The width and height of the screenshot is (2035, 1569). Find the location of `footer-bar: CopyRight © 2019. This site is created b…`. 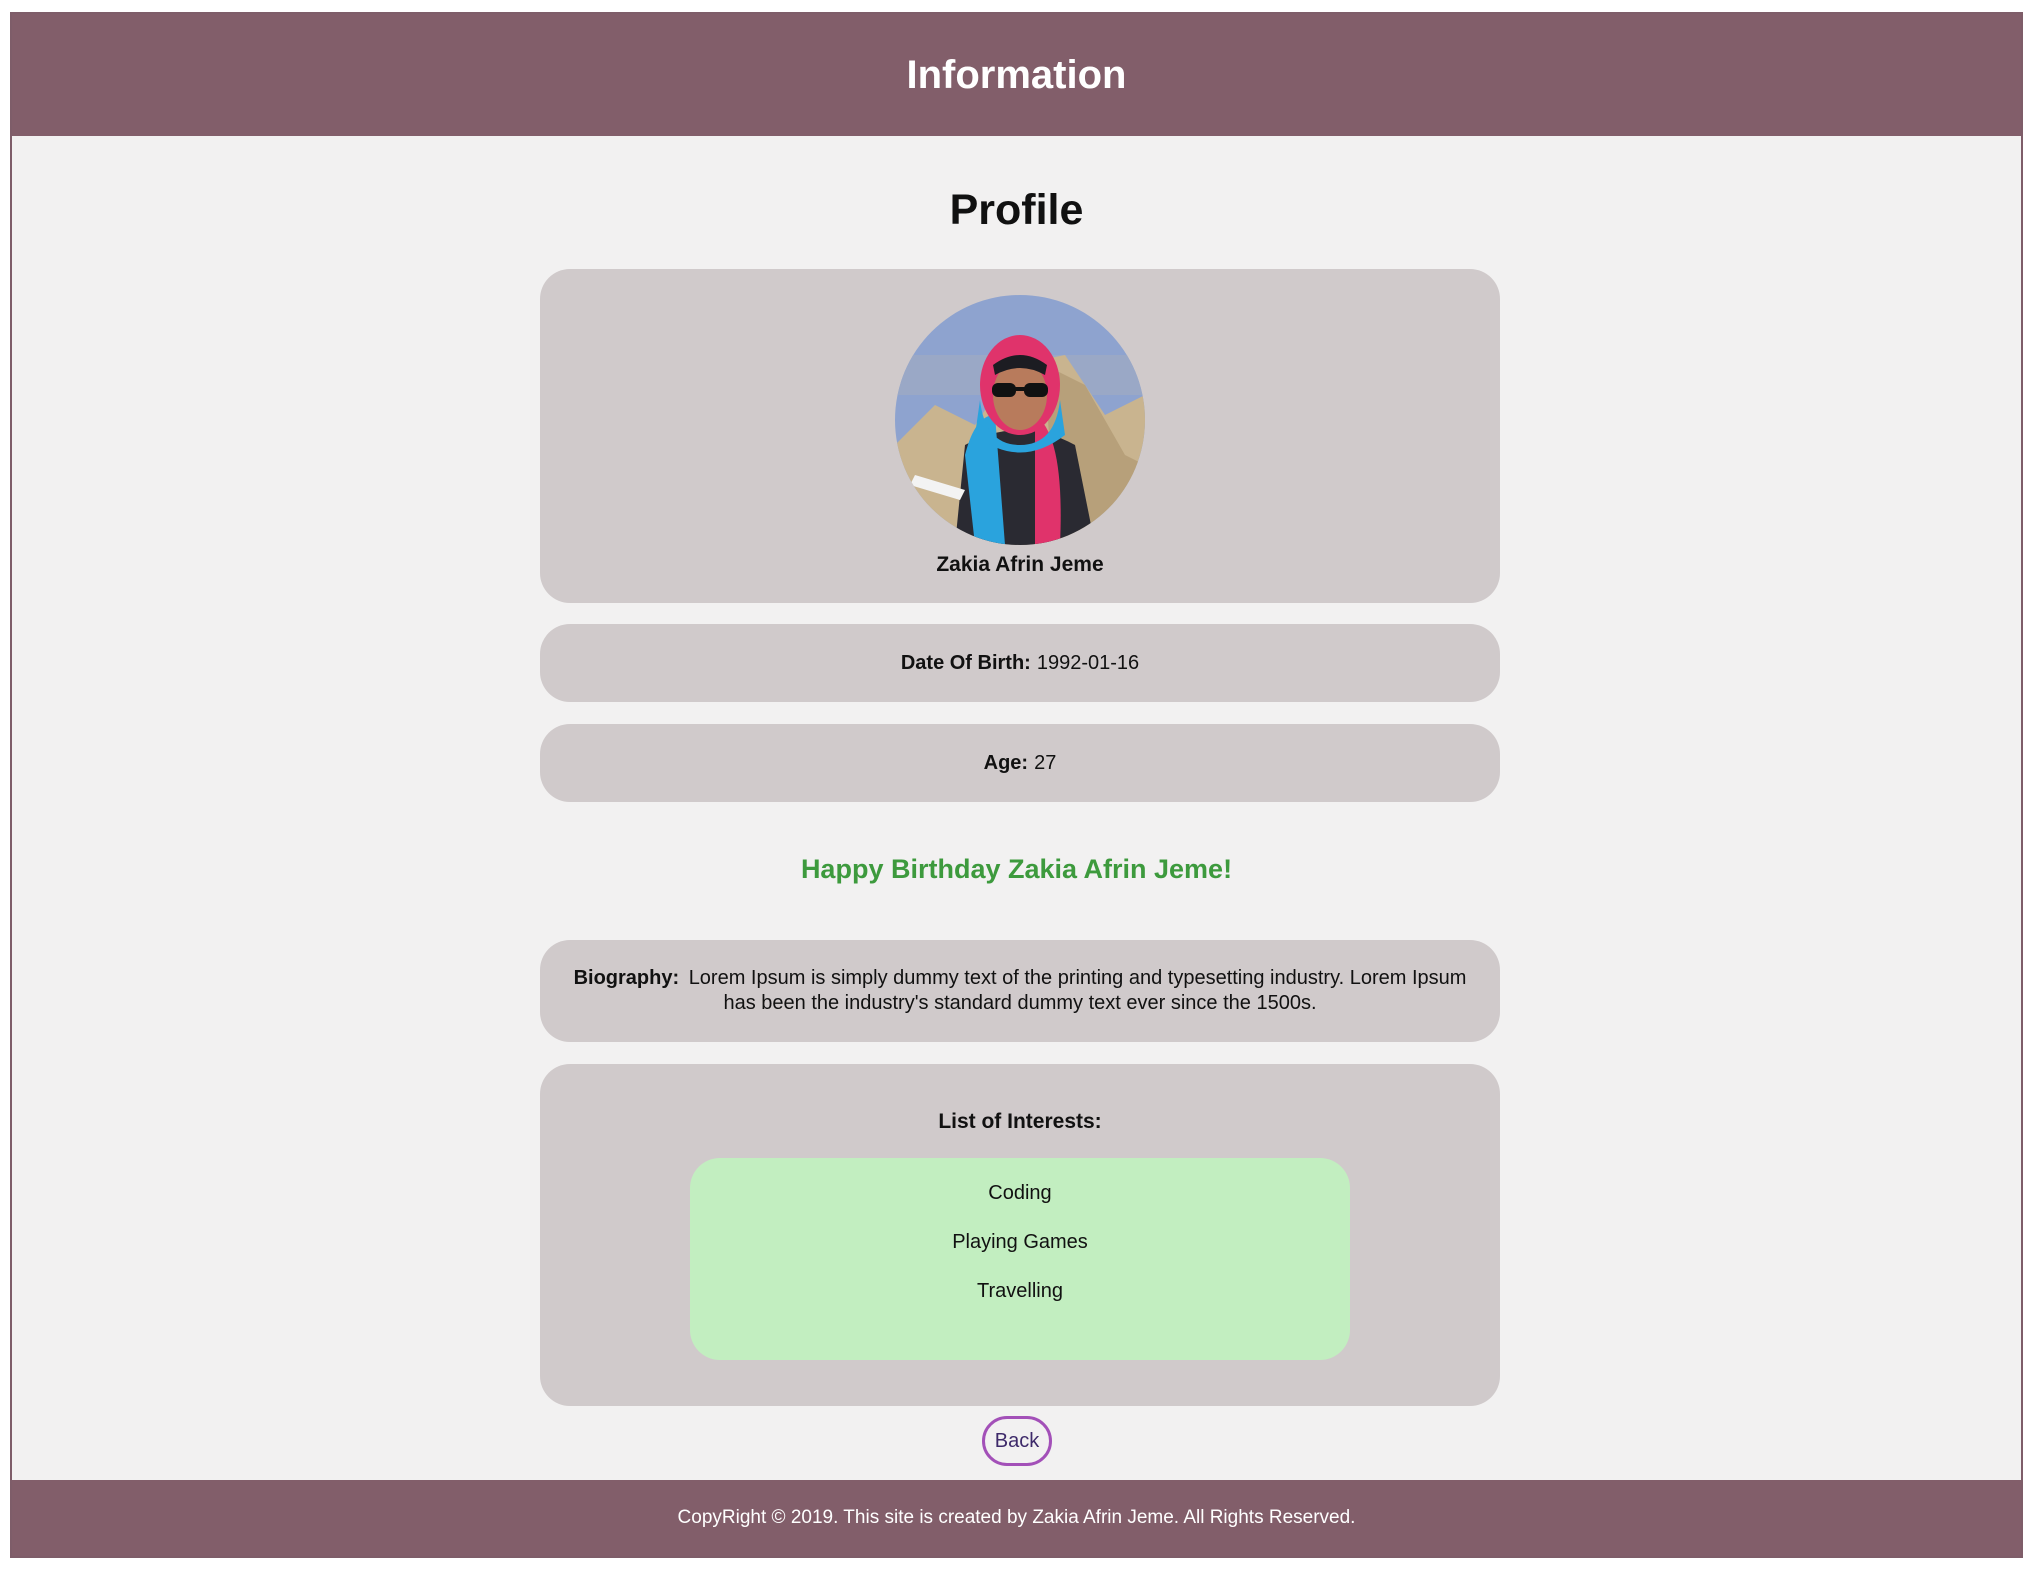

footer-bar: CopyRight © 2019. This site is created b… is located at coordinates (1016, 1518).